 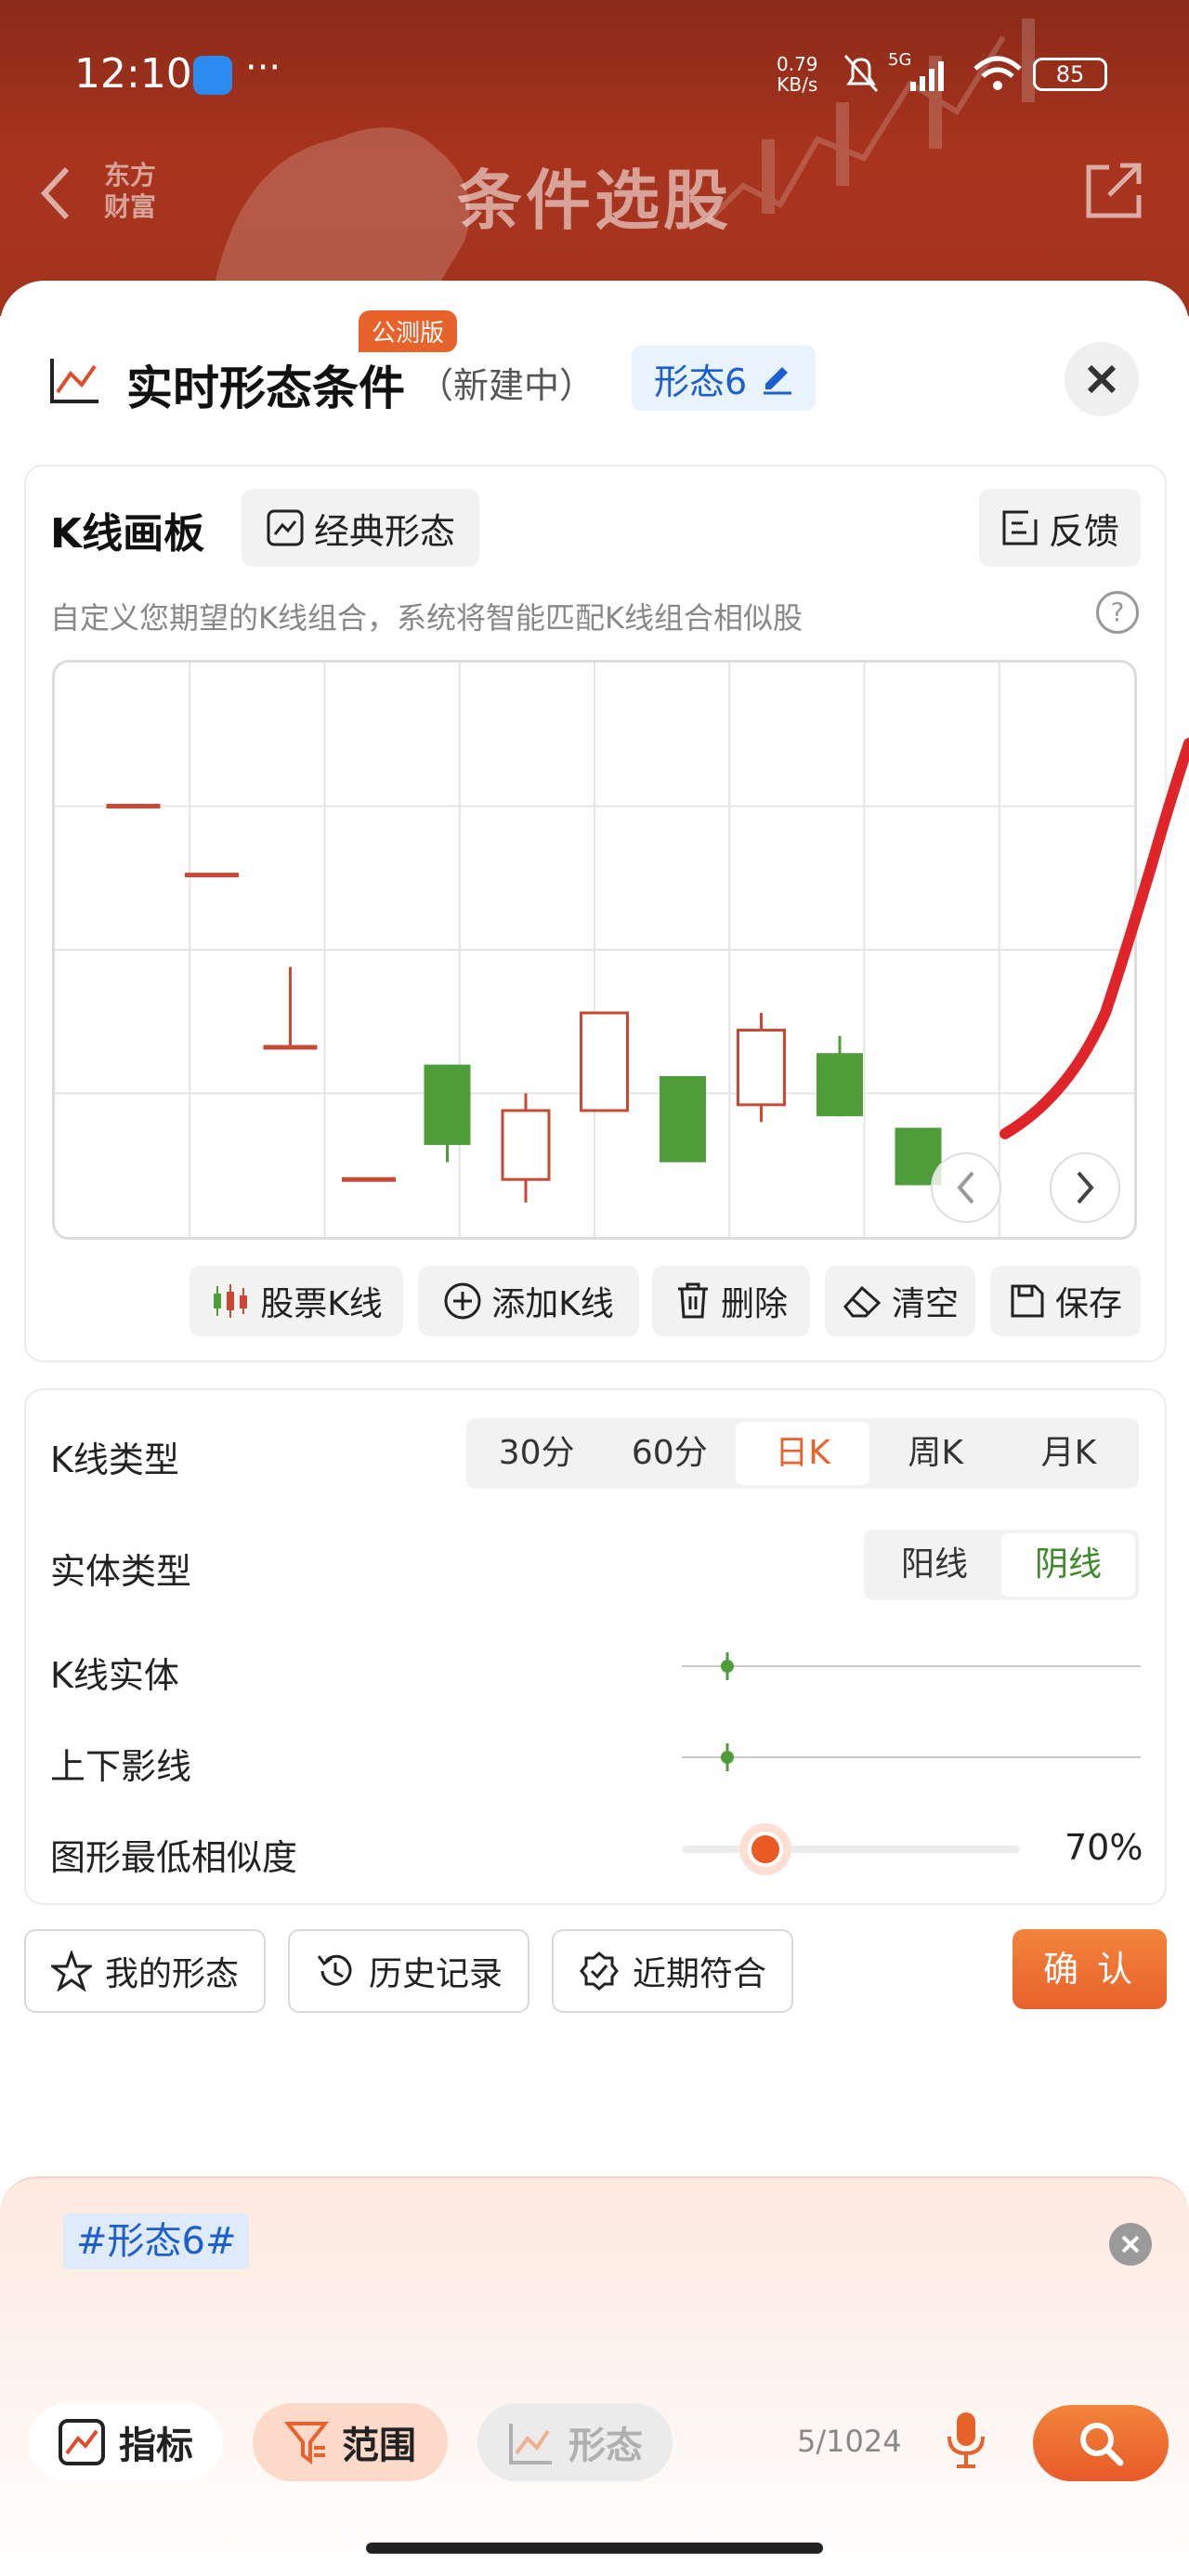 I want to click on my-patterns-button: 我的形态, so click(x=145, y=1971).